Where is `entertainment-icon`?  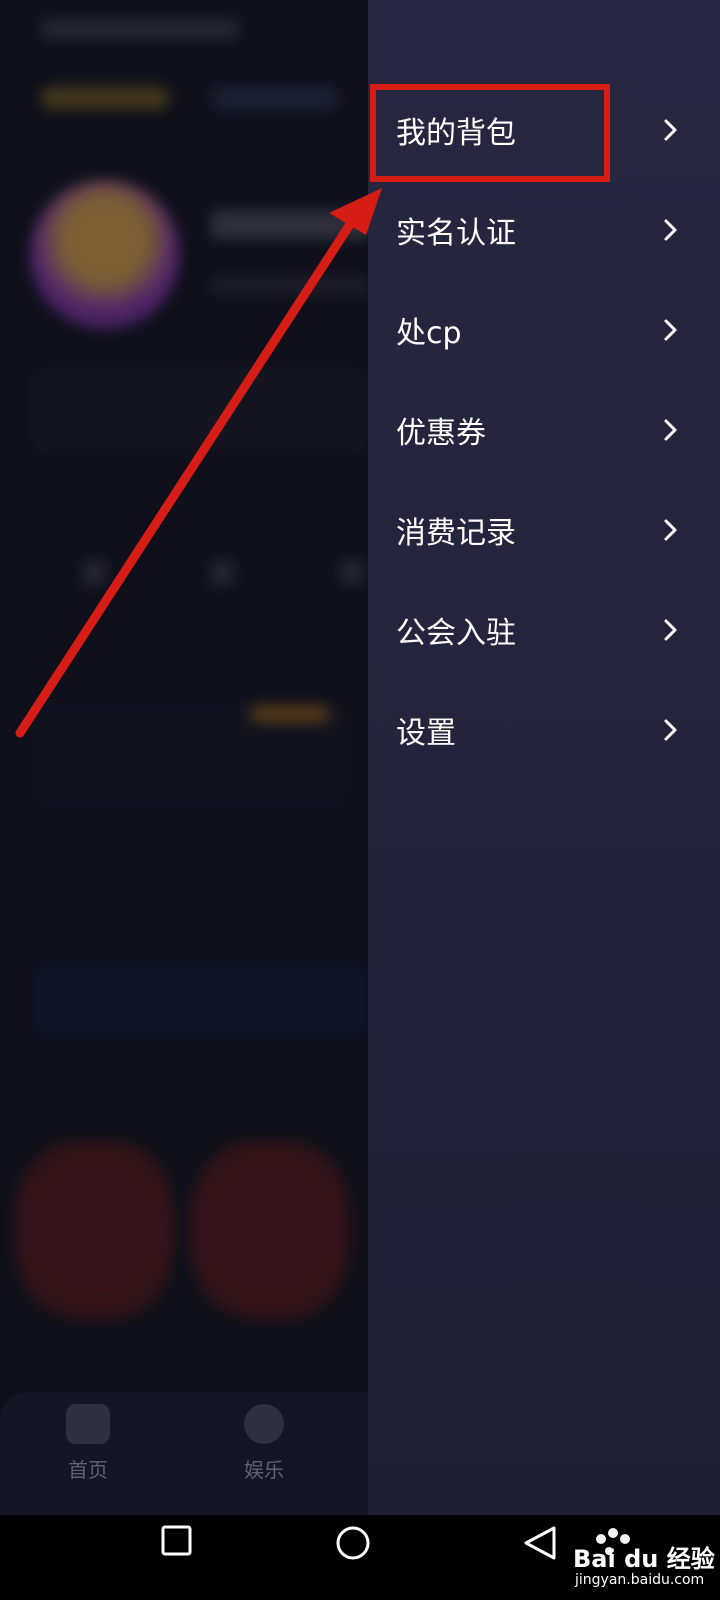 entertainment-icon is located at coordinates (264, 1424).